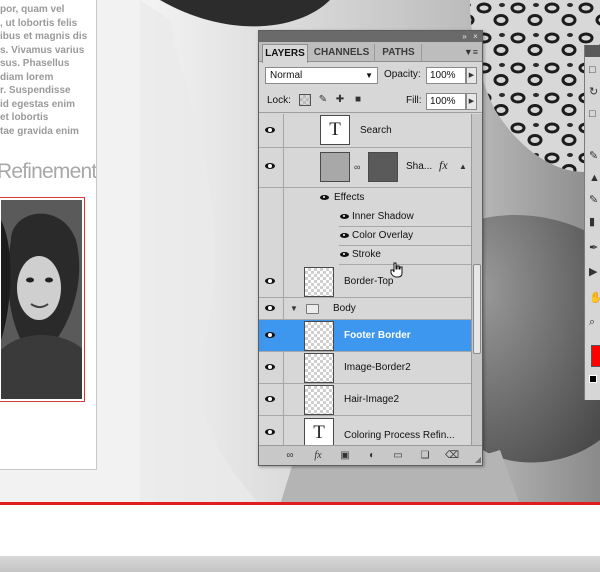 The width and height of the screenshot is (600, 572). What do you see at coordinates (477, 309) in the screenshot?
I see `scrollbar-thumb` at bounding box center [477, 309].